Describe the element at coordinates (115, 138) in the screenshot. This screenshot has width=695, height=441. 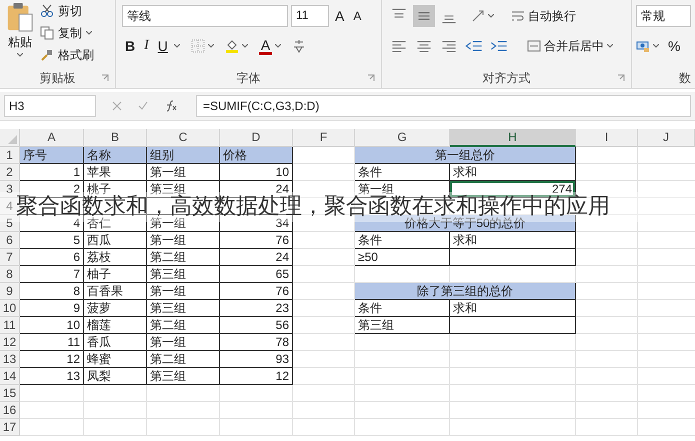
I see `column-header: B` at that location.